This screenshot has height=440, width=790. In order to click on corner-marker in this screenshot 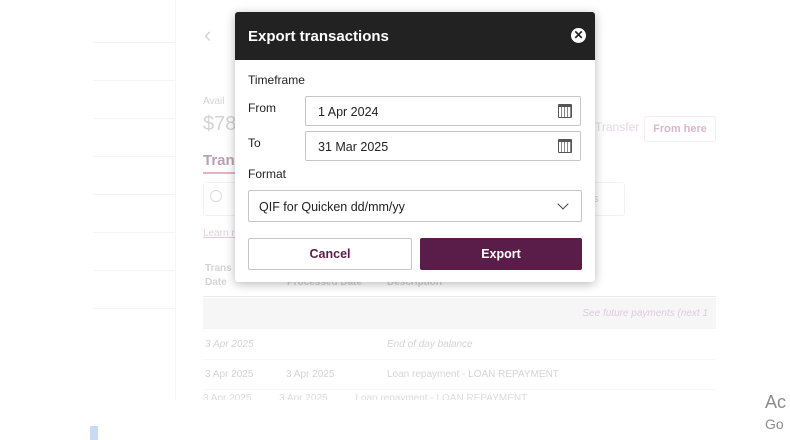, I will do `click(94, 433)`.